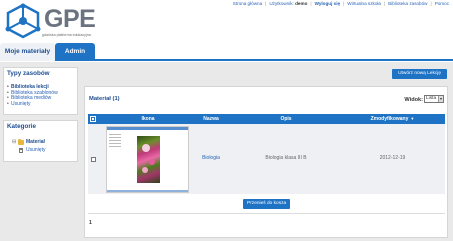 Image resolution: width=453 pixels, height=241 pixels. Describe the element at coordinates (226, 52) in the screenshot. I see `tab-bar: Moje materiały Admin` at that location.